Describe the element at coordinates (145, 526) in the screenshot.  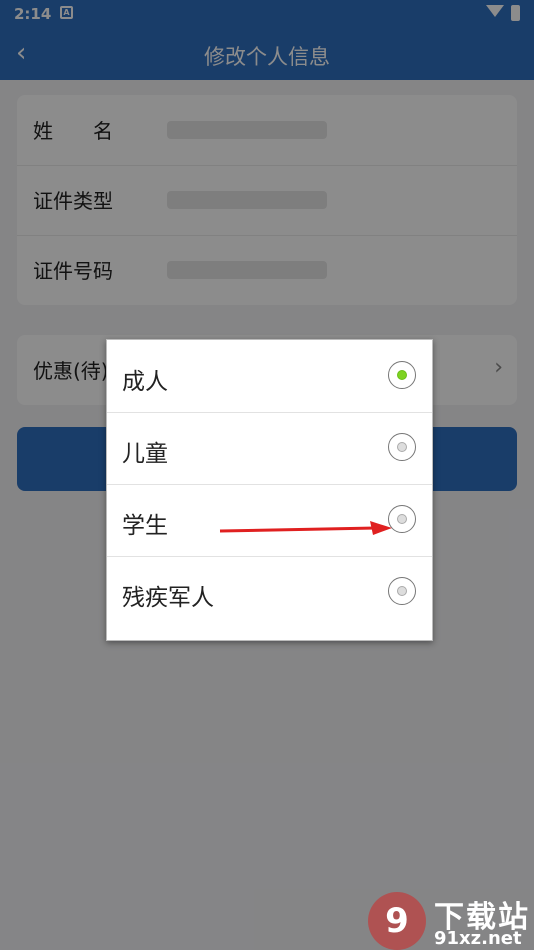
I see `option-label: 学生` at that location.